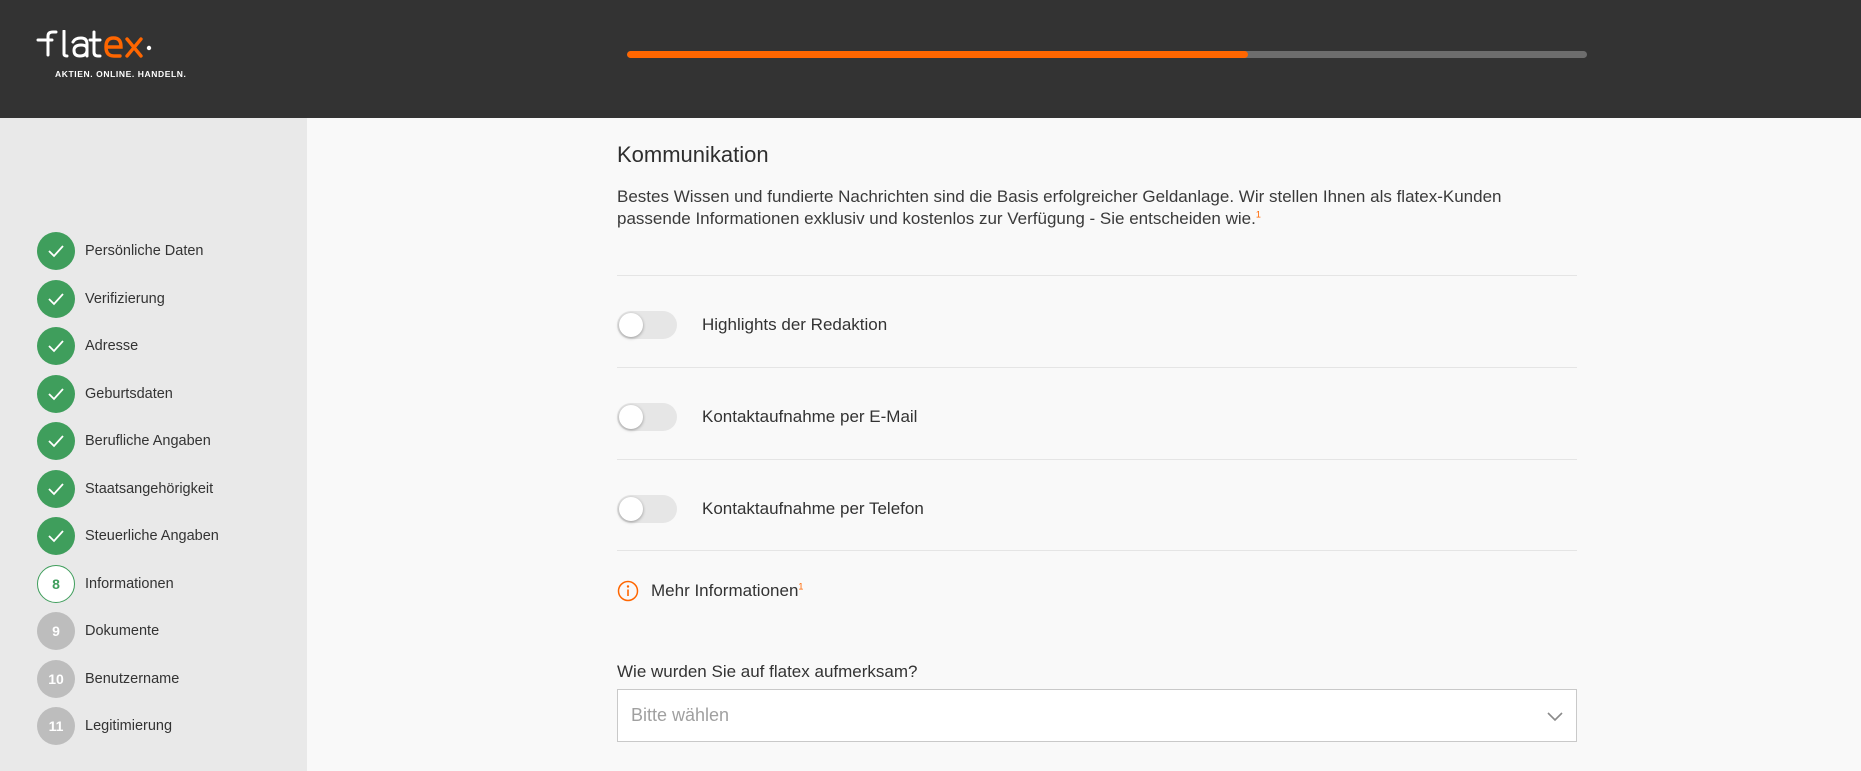  What do you see at coordinates (112, 346) in the screenshot?
I see `sidebar-step-label: Adresse` at bounding box center [112, 346].